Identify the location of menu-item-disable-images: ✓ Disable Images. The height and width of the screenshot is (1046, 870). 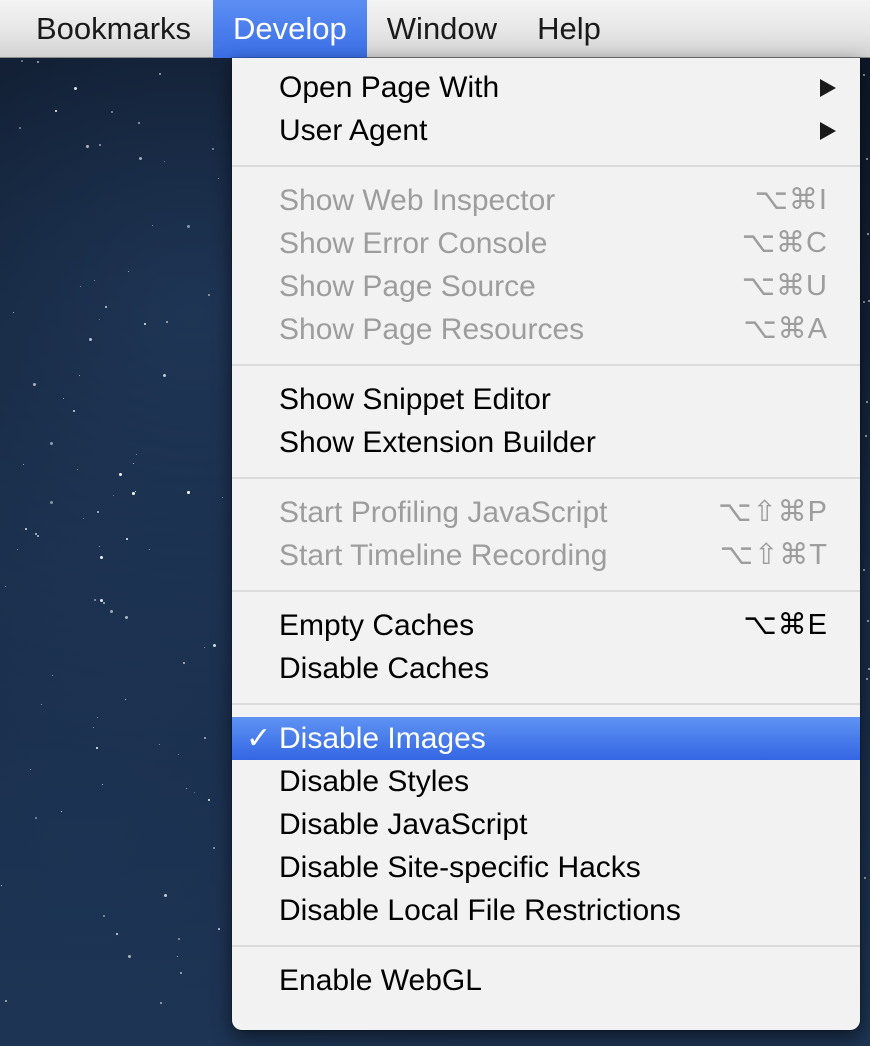
(546, 738).